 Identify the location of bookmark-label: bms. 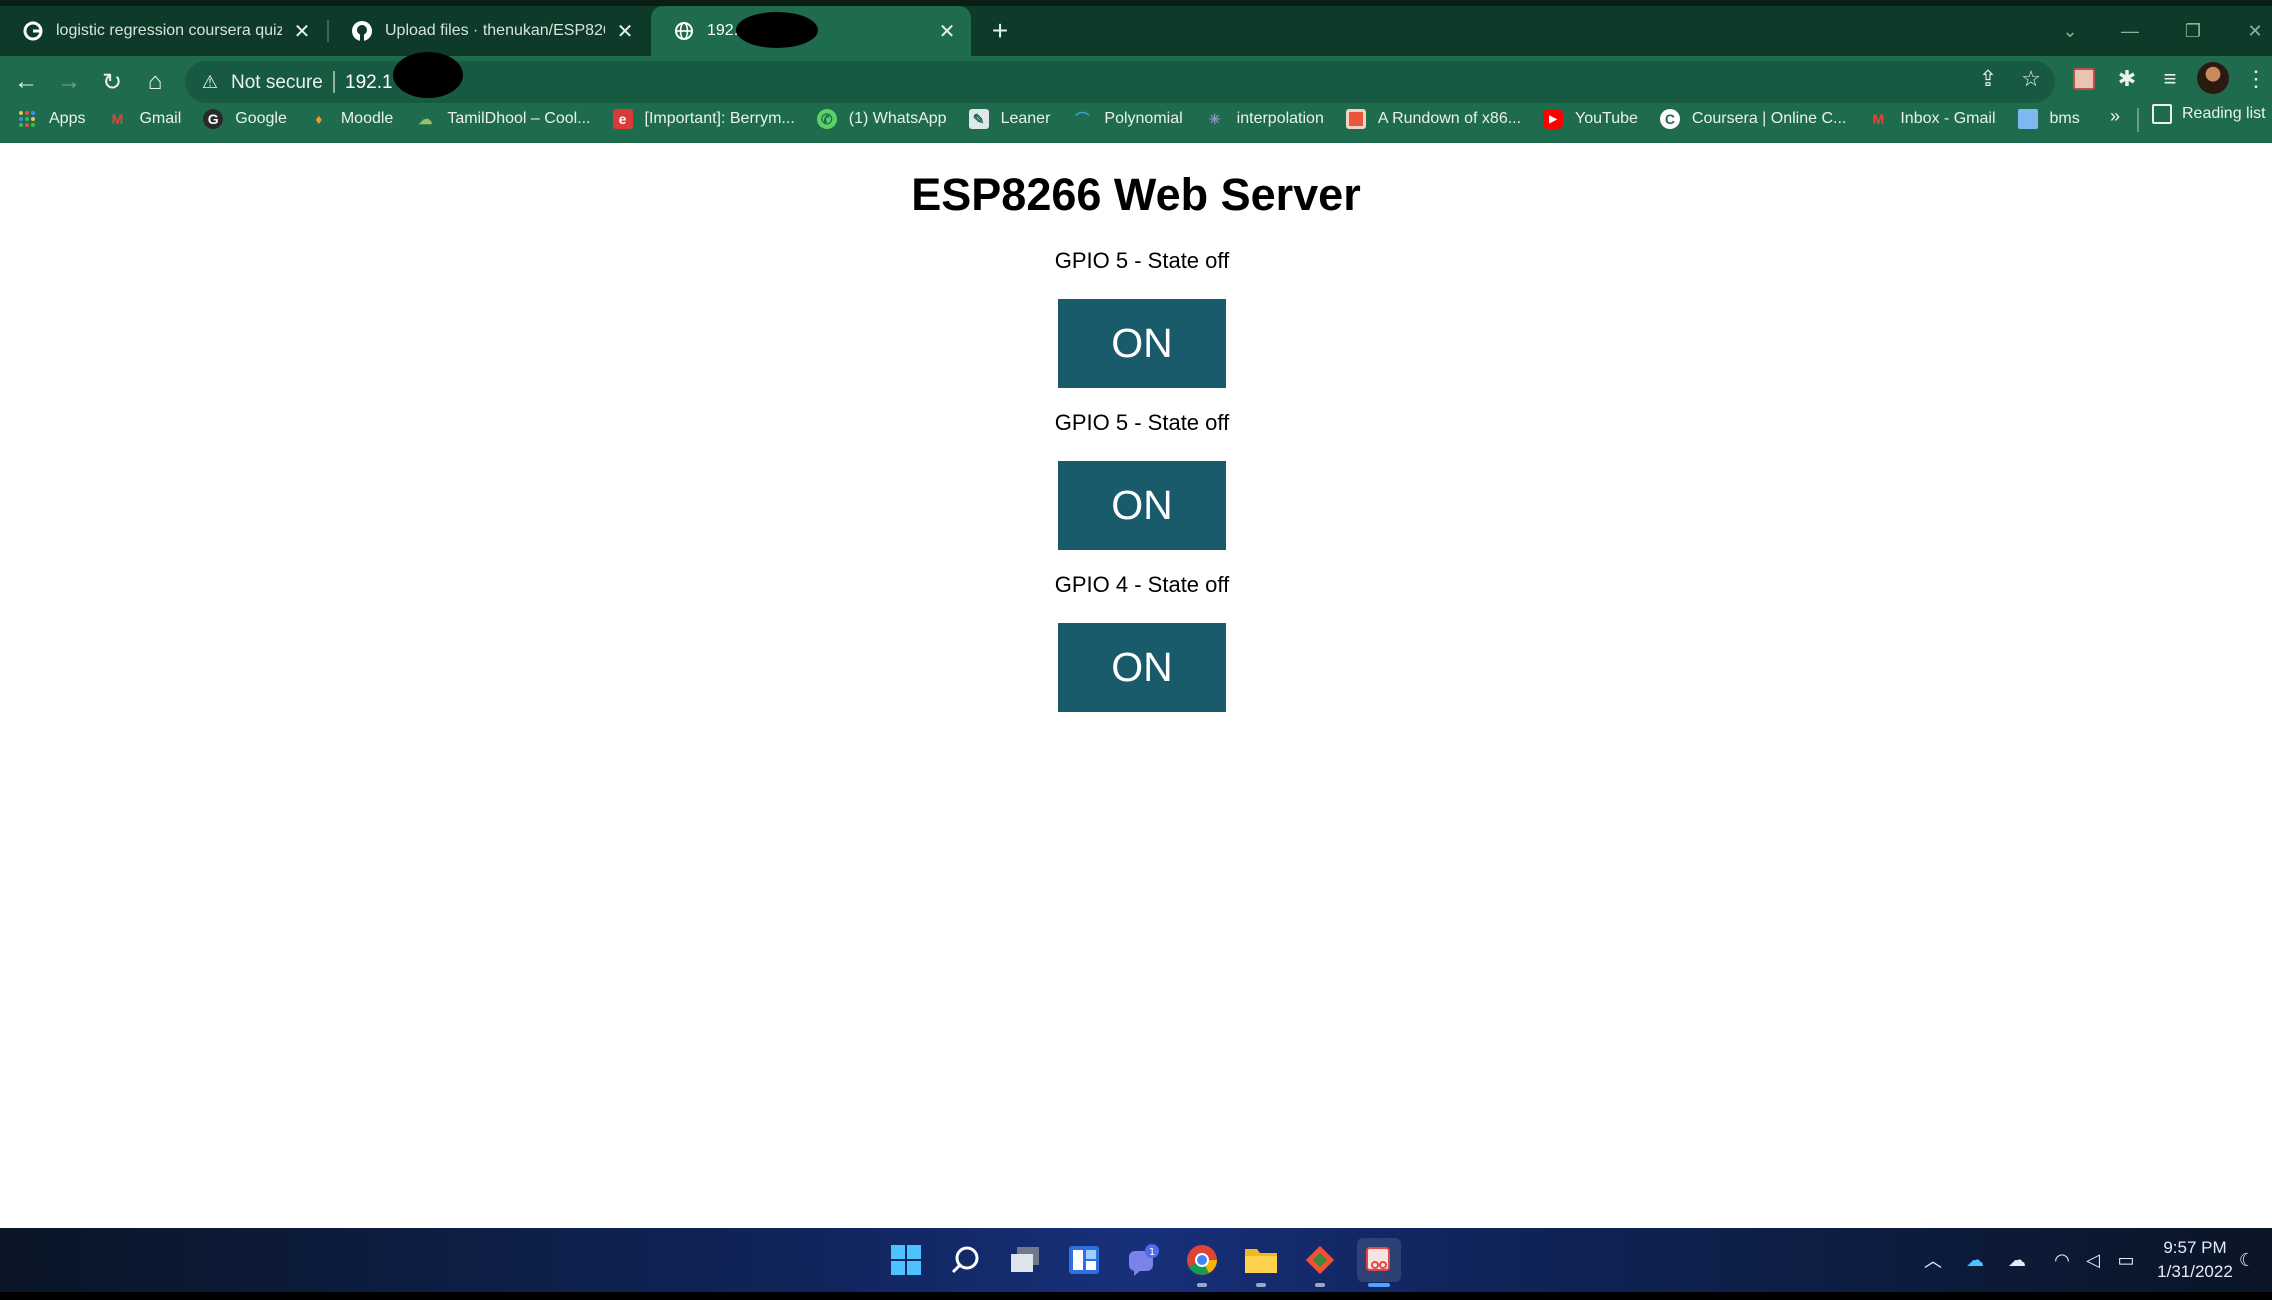
(2064, 118).